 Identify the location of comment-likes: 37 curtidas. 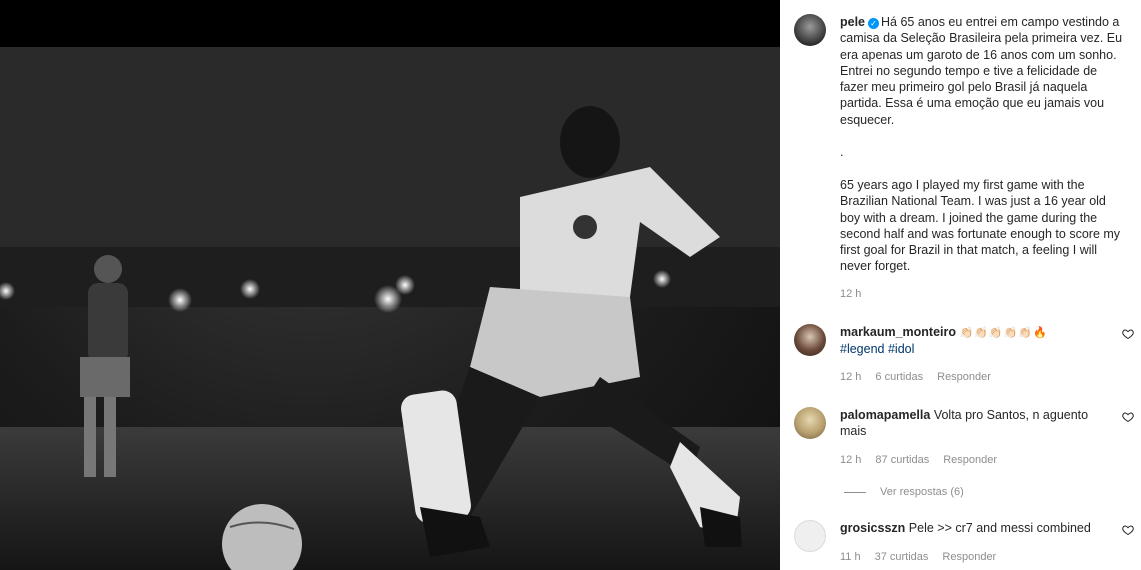
(902, 557).